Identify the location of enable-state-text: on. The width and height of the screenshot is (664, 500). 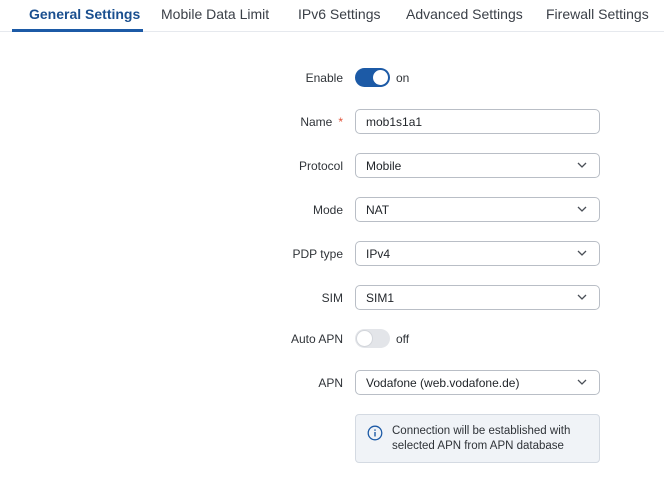
(403, 78).